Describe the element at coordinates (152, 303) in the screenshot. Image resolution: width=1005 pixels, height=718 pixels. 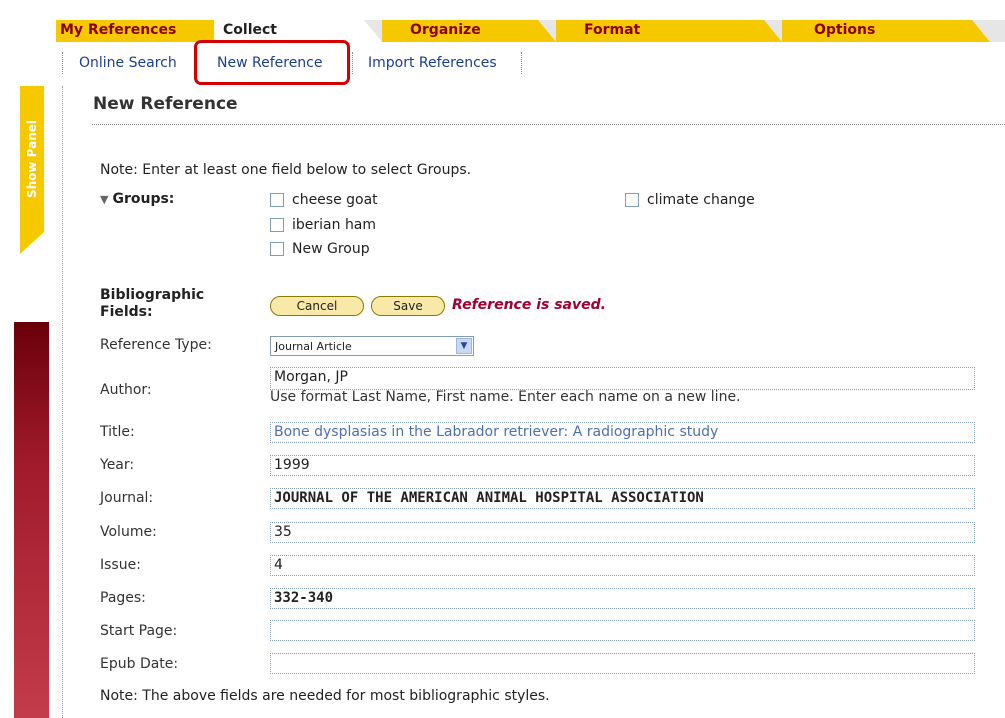
I see `bibliographic-fields-label: Bibliographic Fields:` at that location.